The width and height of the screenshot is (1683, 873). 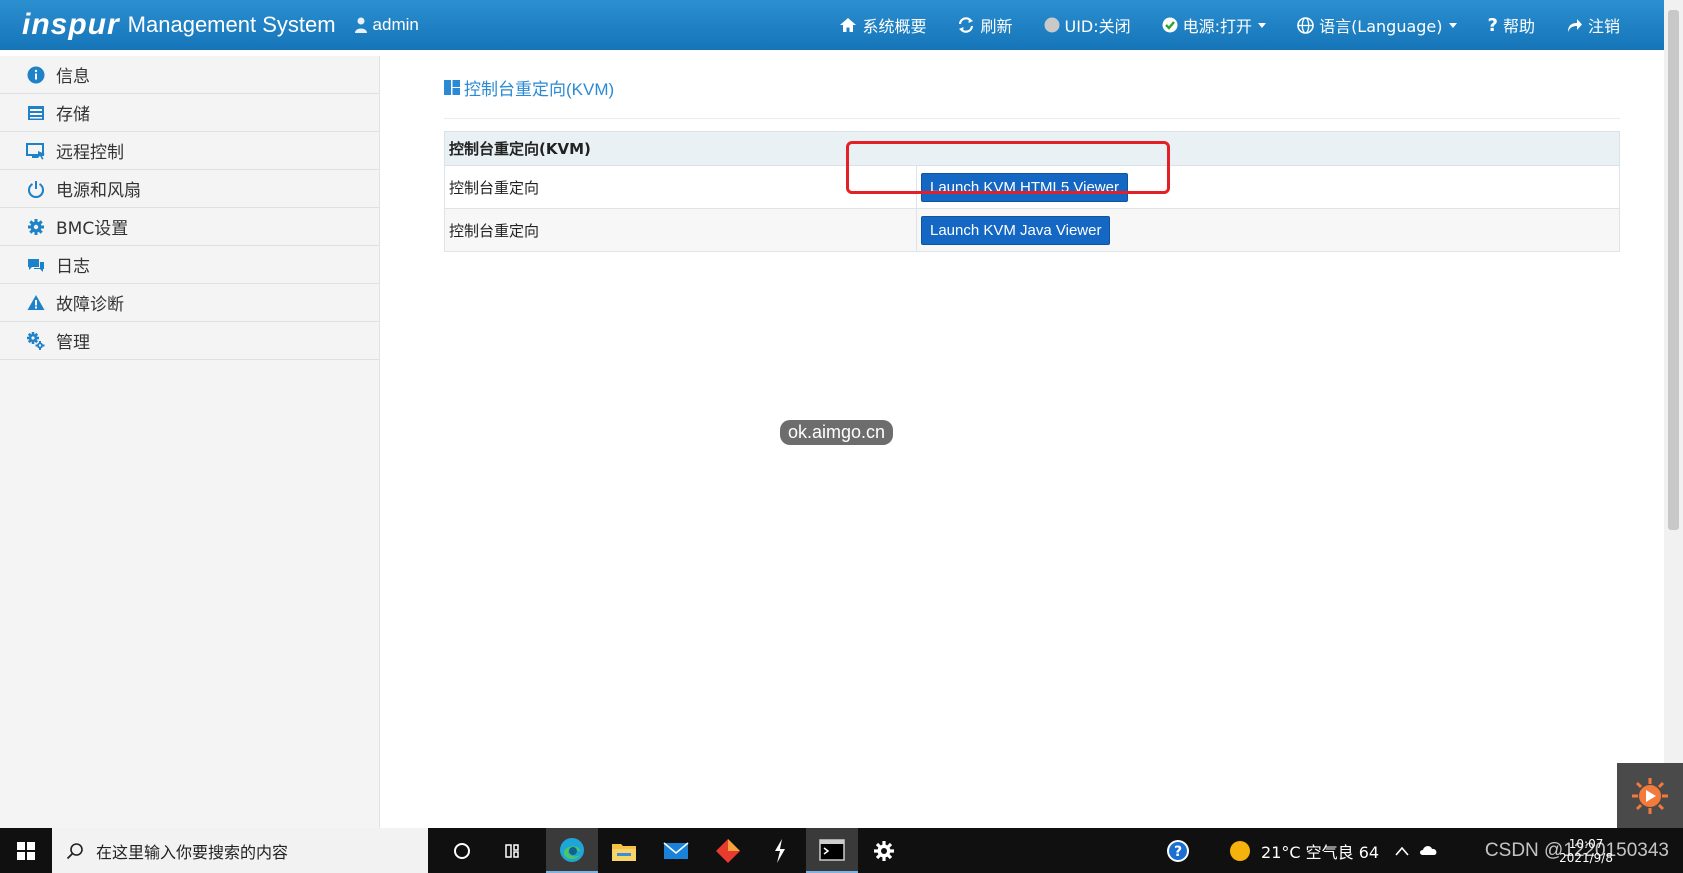 I want to click on gears-icon, so click(x=36, y=341).